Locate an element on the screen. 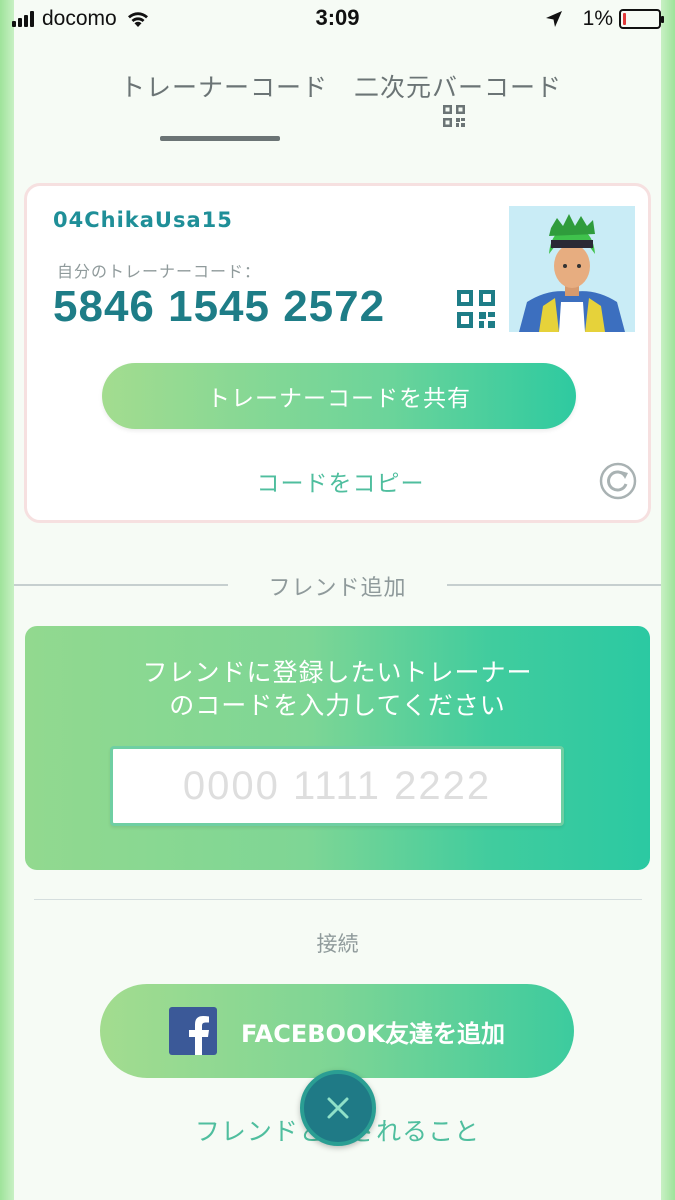 This screenshot has width=675, height=1200. divider-left is located at coordinates (121, 585).